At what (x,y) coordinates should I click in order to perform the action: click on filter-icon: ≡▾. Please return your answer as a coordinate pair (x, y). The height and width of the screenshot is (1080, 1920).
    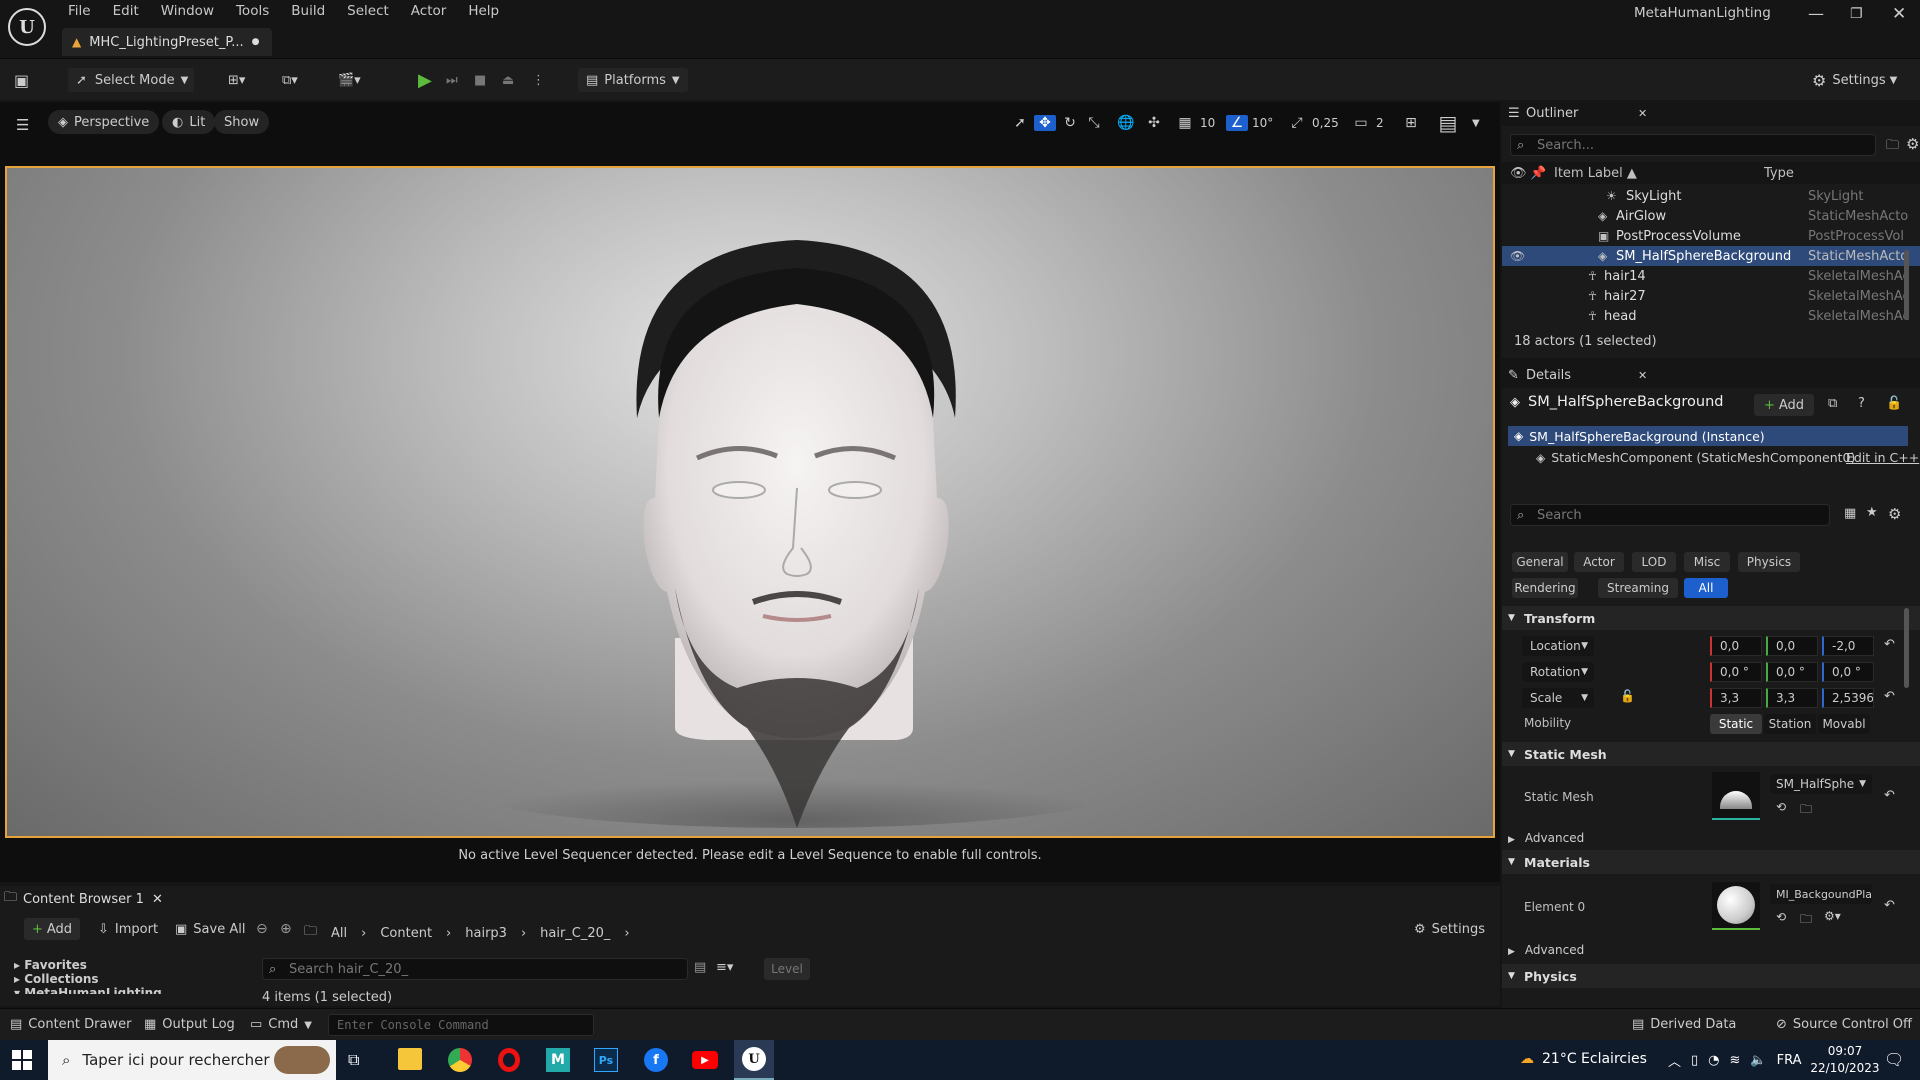
    Looking at the image, I should click on (724, 967).